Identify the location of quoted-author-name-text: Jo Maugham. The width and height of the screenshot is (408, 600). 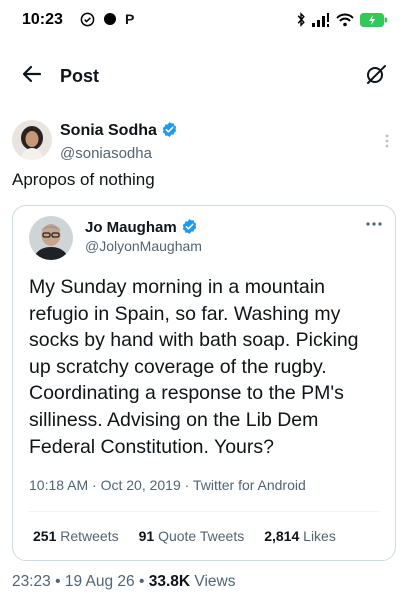
(131, 227).